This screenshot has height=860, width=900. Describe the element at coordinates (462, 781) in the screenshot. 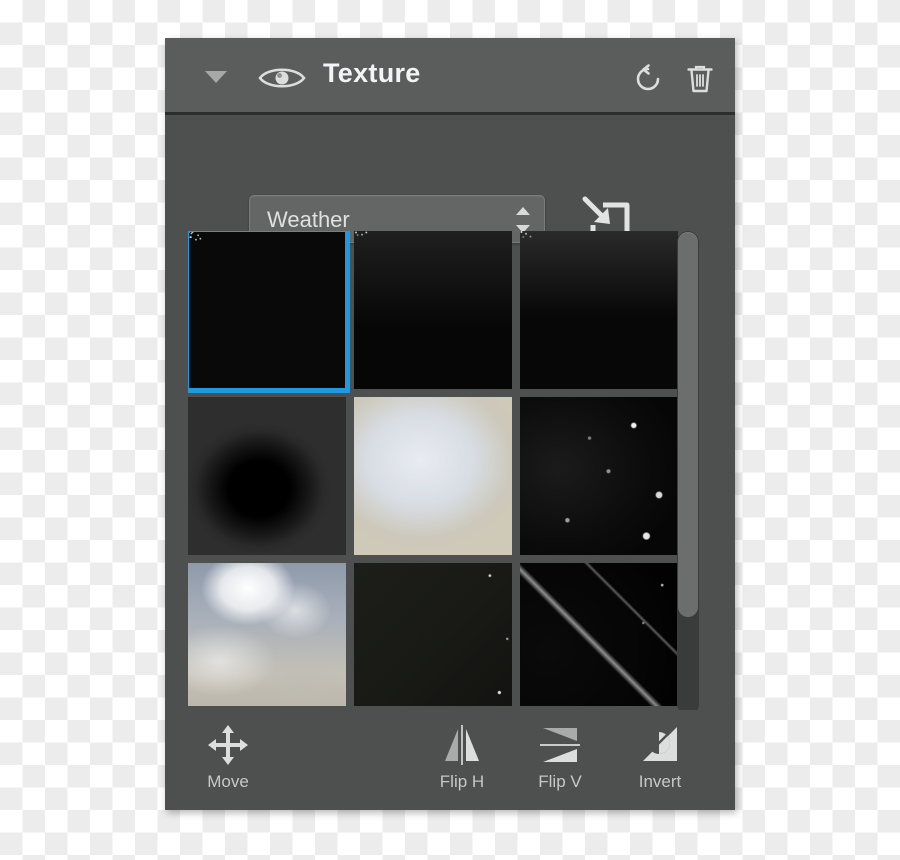

I see `flip-horizontal-label: Flip H` at that location.